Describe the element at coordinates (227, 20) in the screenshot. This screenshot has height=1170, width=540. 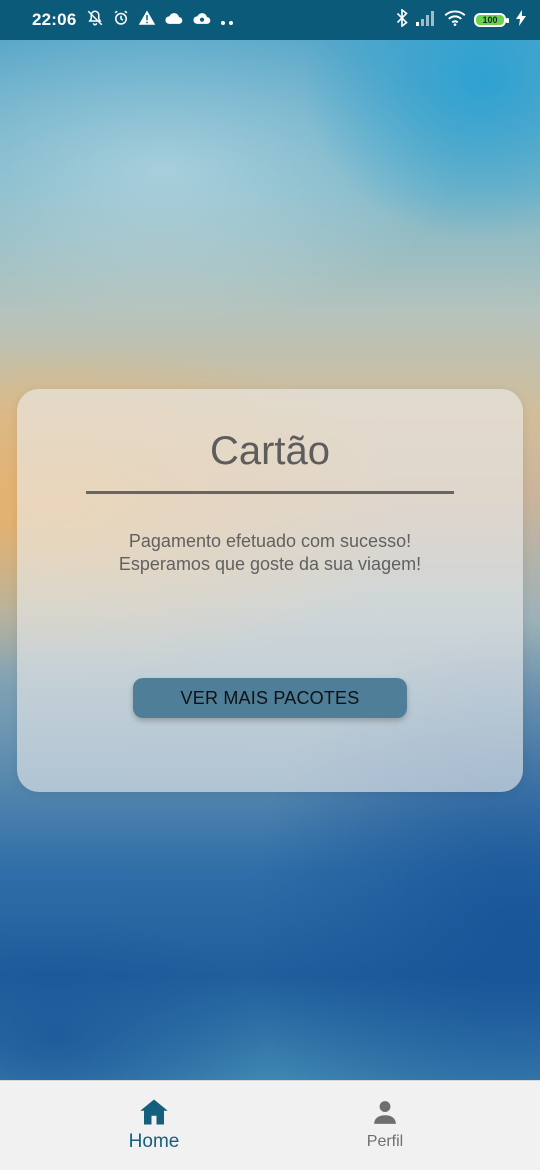
I see `more-dots-icon` at that location.